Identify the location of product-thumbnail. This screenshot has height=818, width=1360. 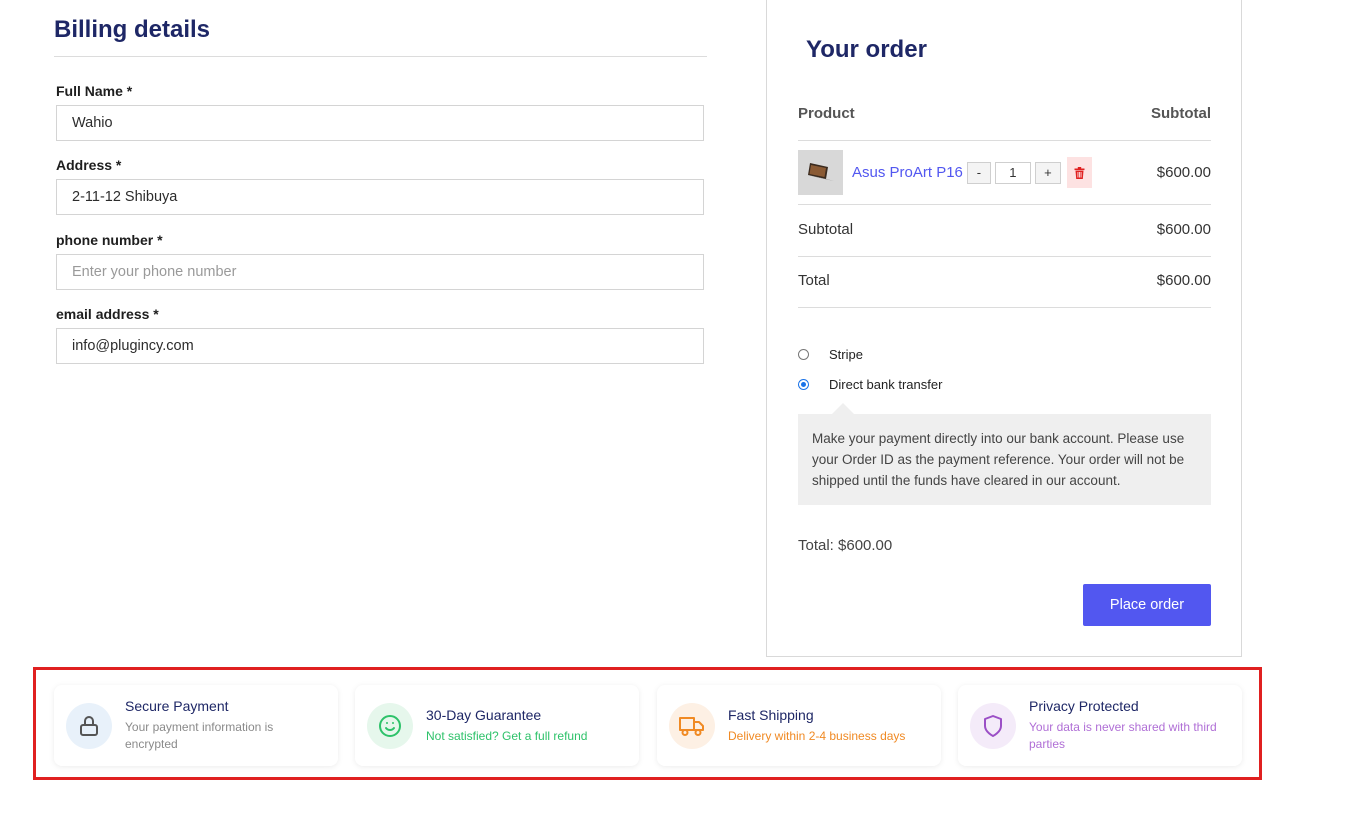
(820, 172).